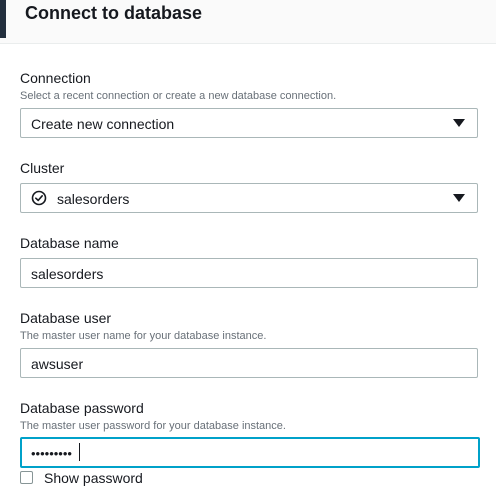  I want to click on cluster-select-value: salesorders, so click(93, 199).